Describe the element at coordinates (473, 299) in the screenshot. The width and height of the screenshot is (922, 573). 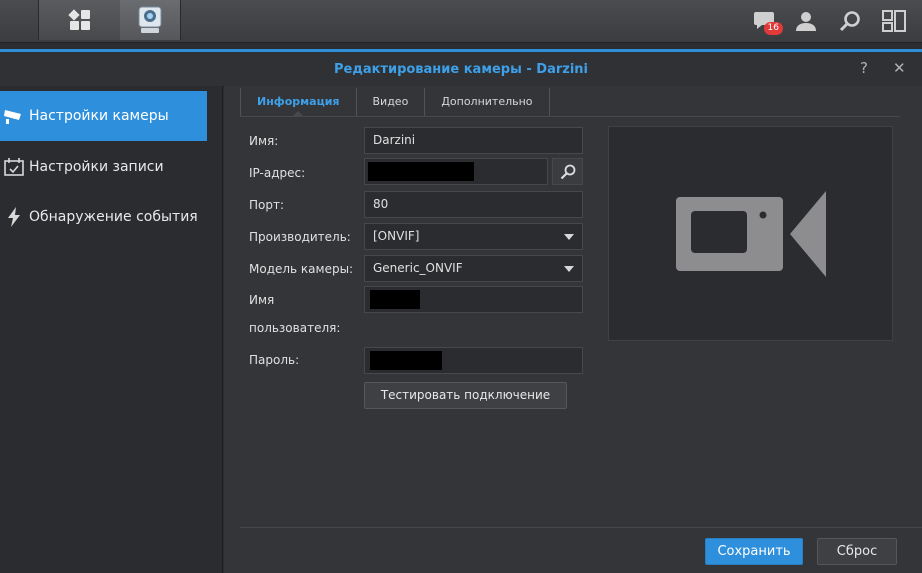
I see `username-field` at that location.